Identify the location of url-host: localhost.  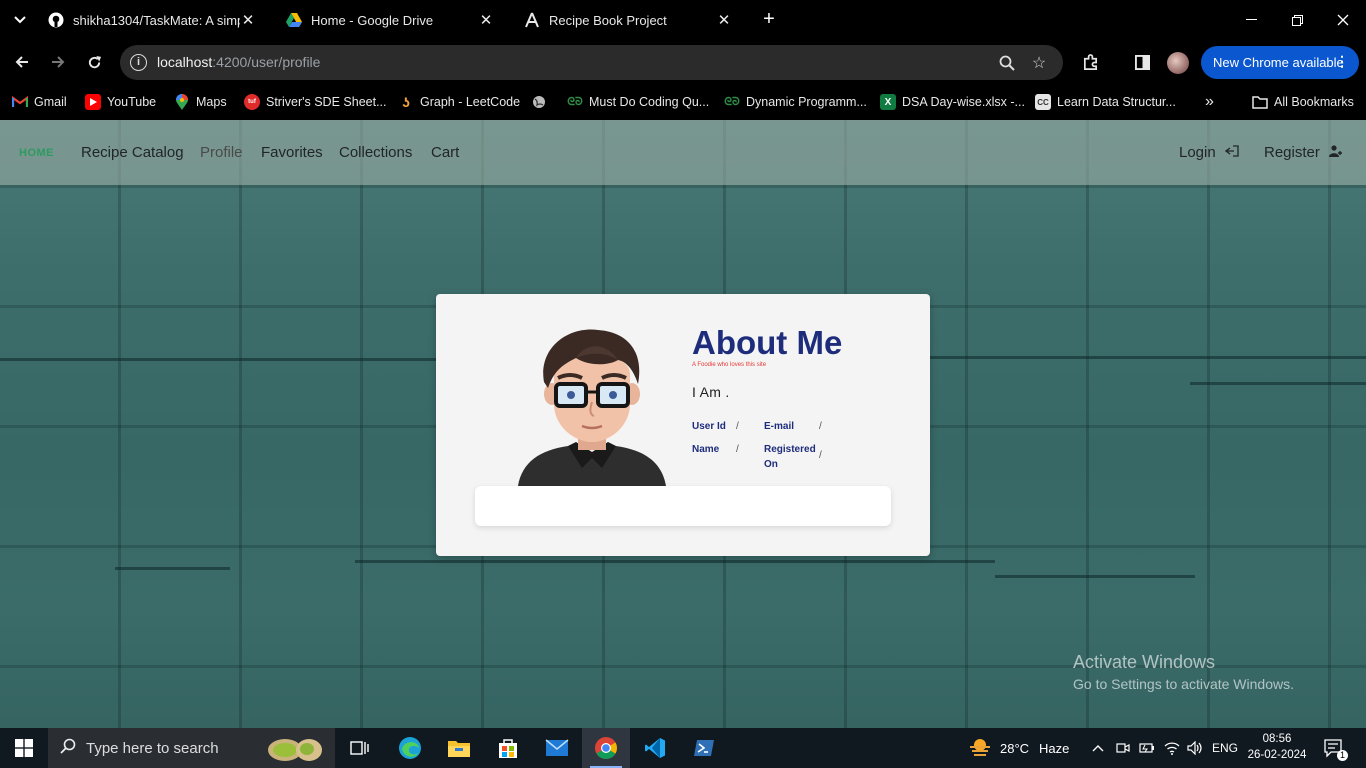
(185, 62).